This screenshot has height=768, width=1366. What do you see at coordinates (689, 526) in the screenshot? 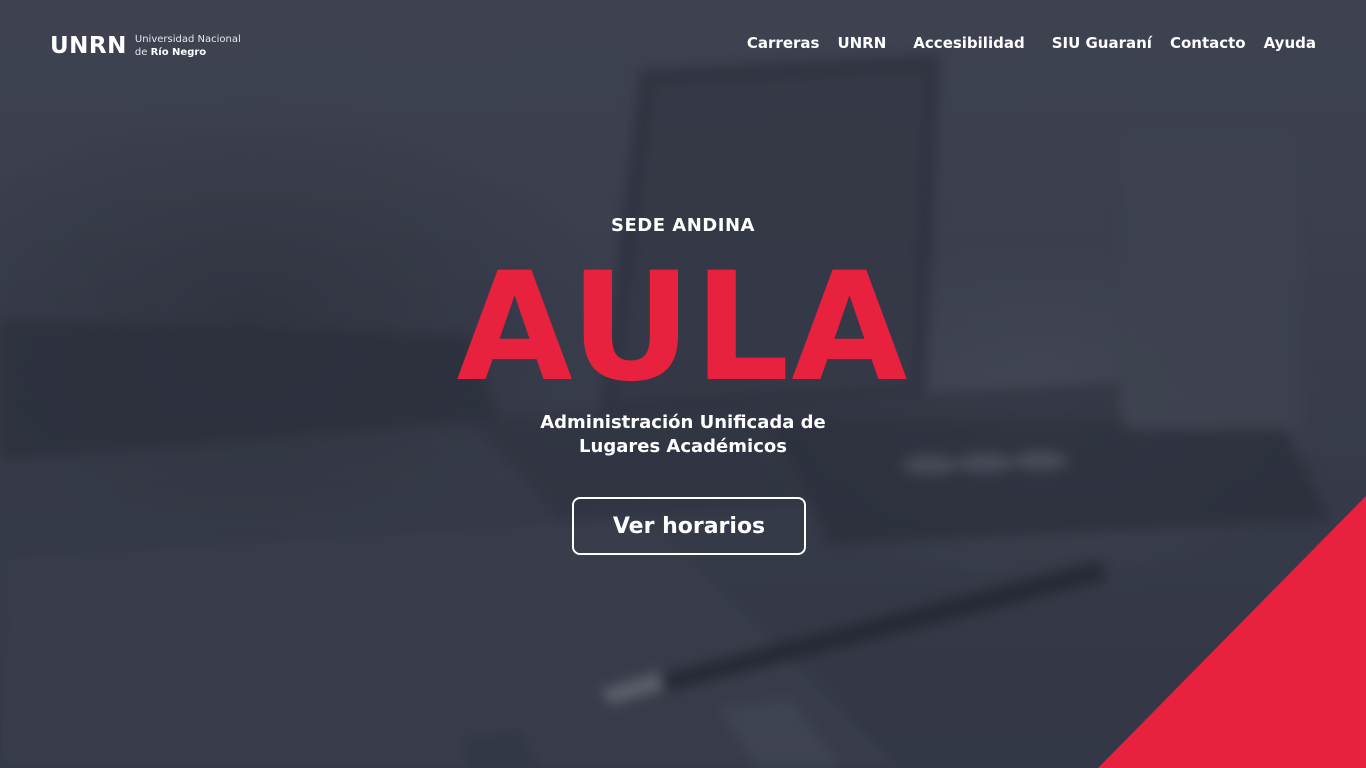
I see `ver-horarios-button: Ver horarios` at bounding box center [689, 526].